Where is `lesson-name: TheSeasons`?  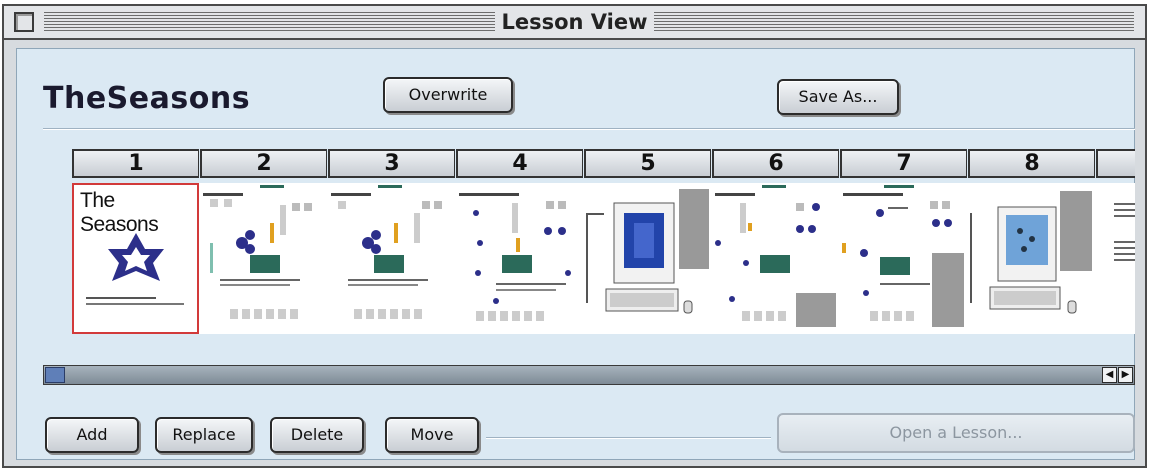
lesson-name: TheSeasons is located at coordinates (147, 98).